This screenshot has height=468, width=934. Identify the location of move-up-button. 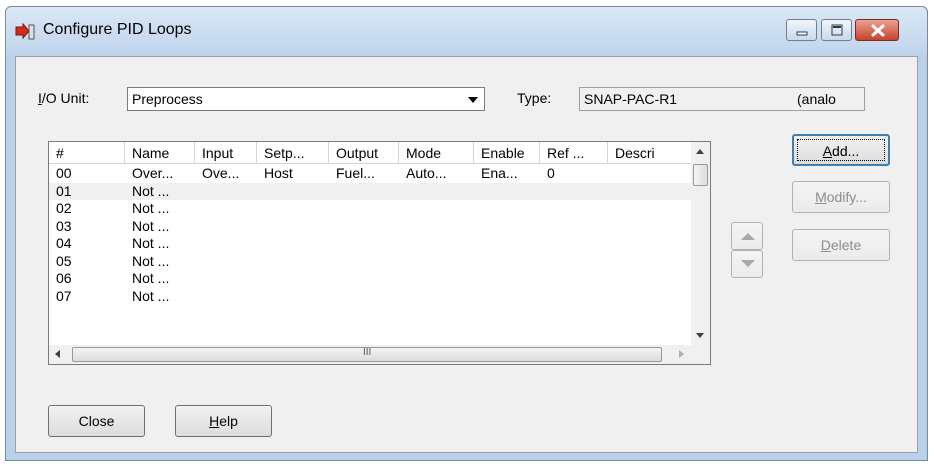
(747, 236).